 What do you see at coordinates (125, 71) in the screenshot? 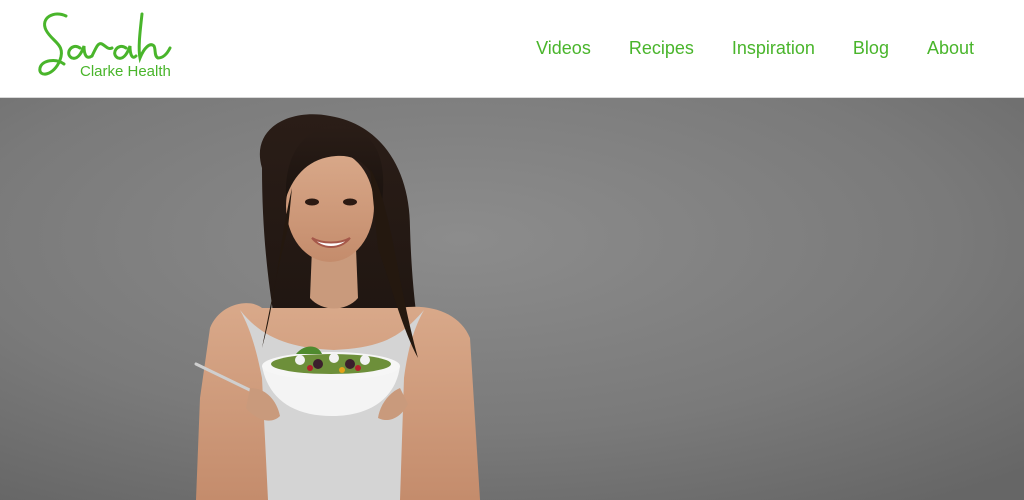
I see `brand-subtitle: Clarke Health` at bounding box center [125, 71].